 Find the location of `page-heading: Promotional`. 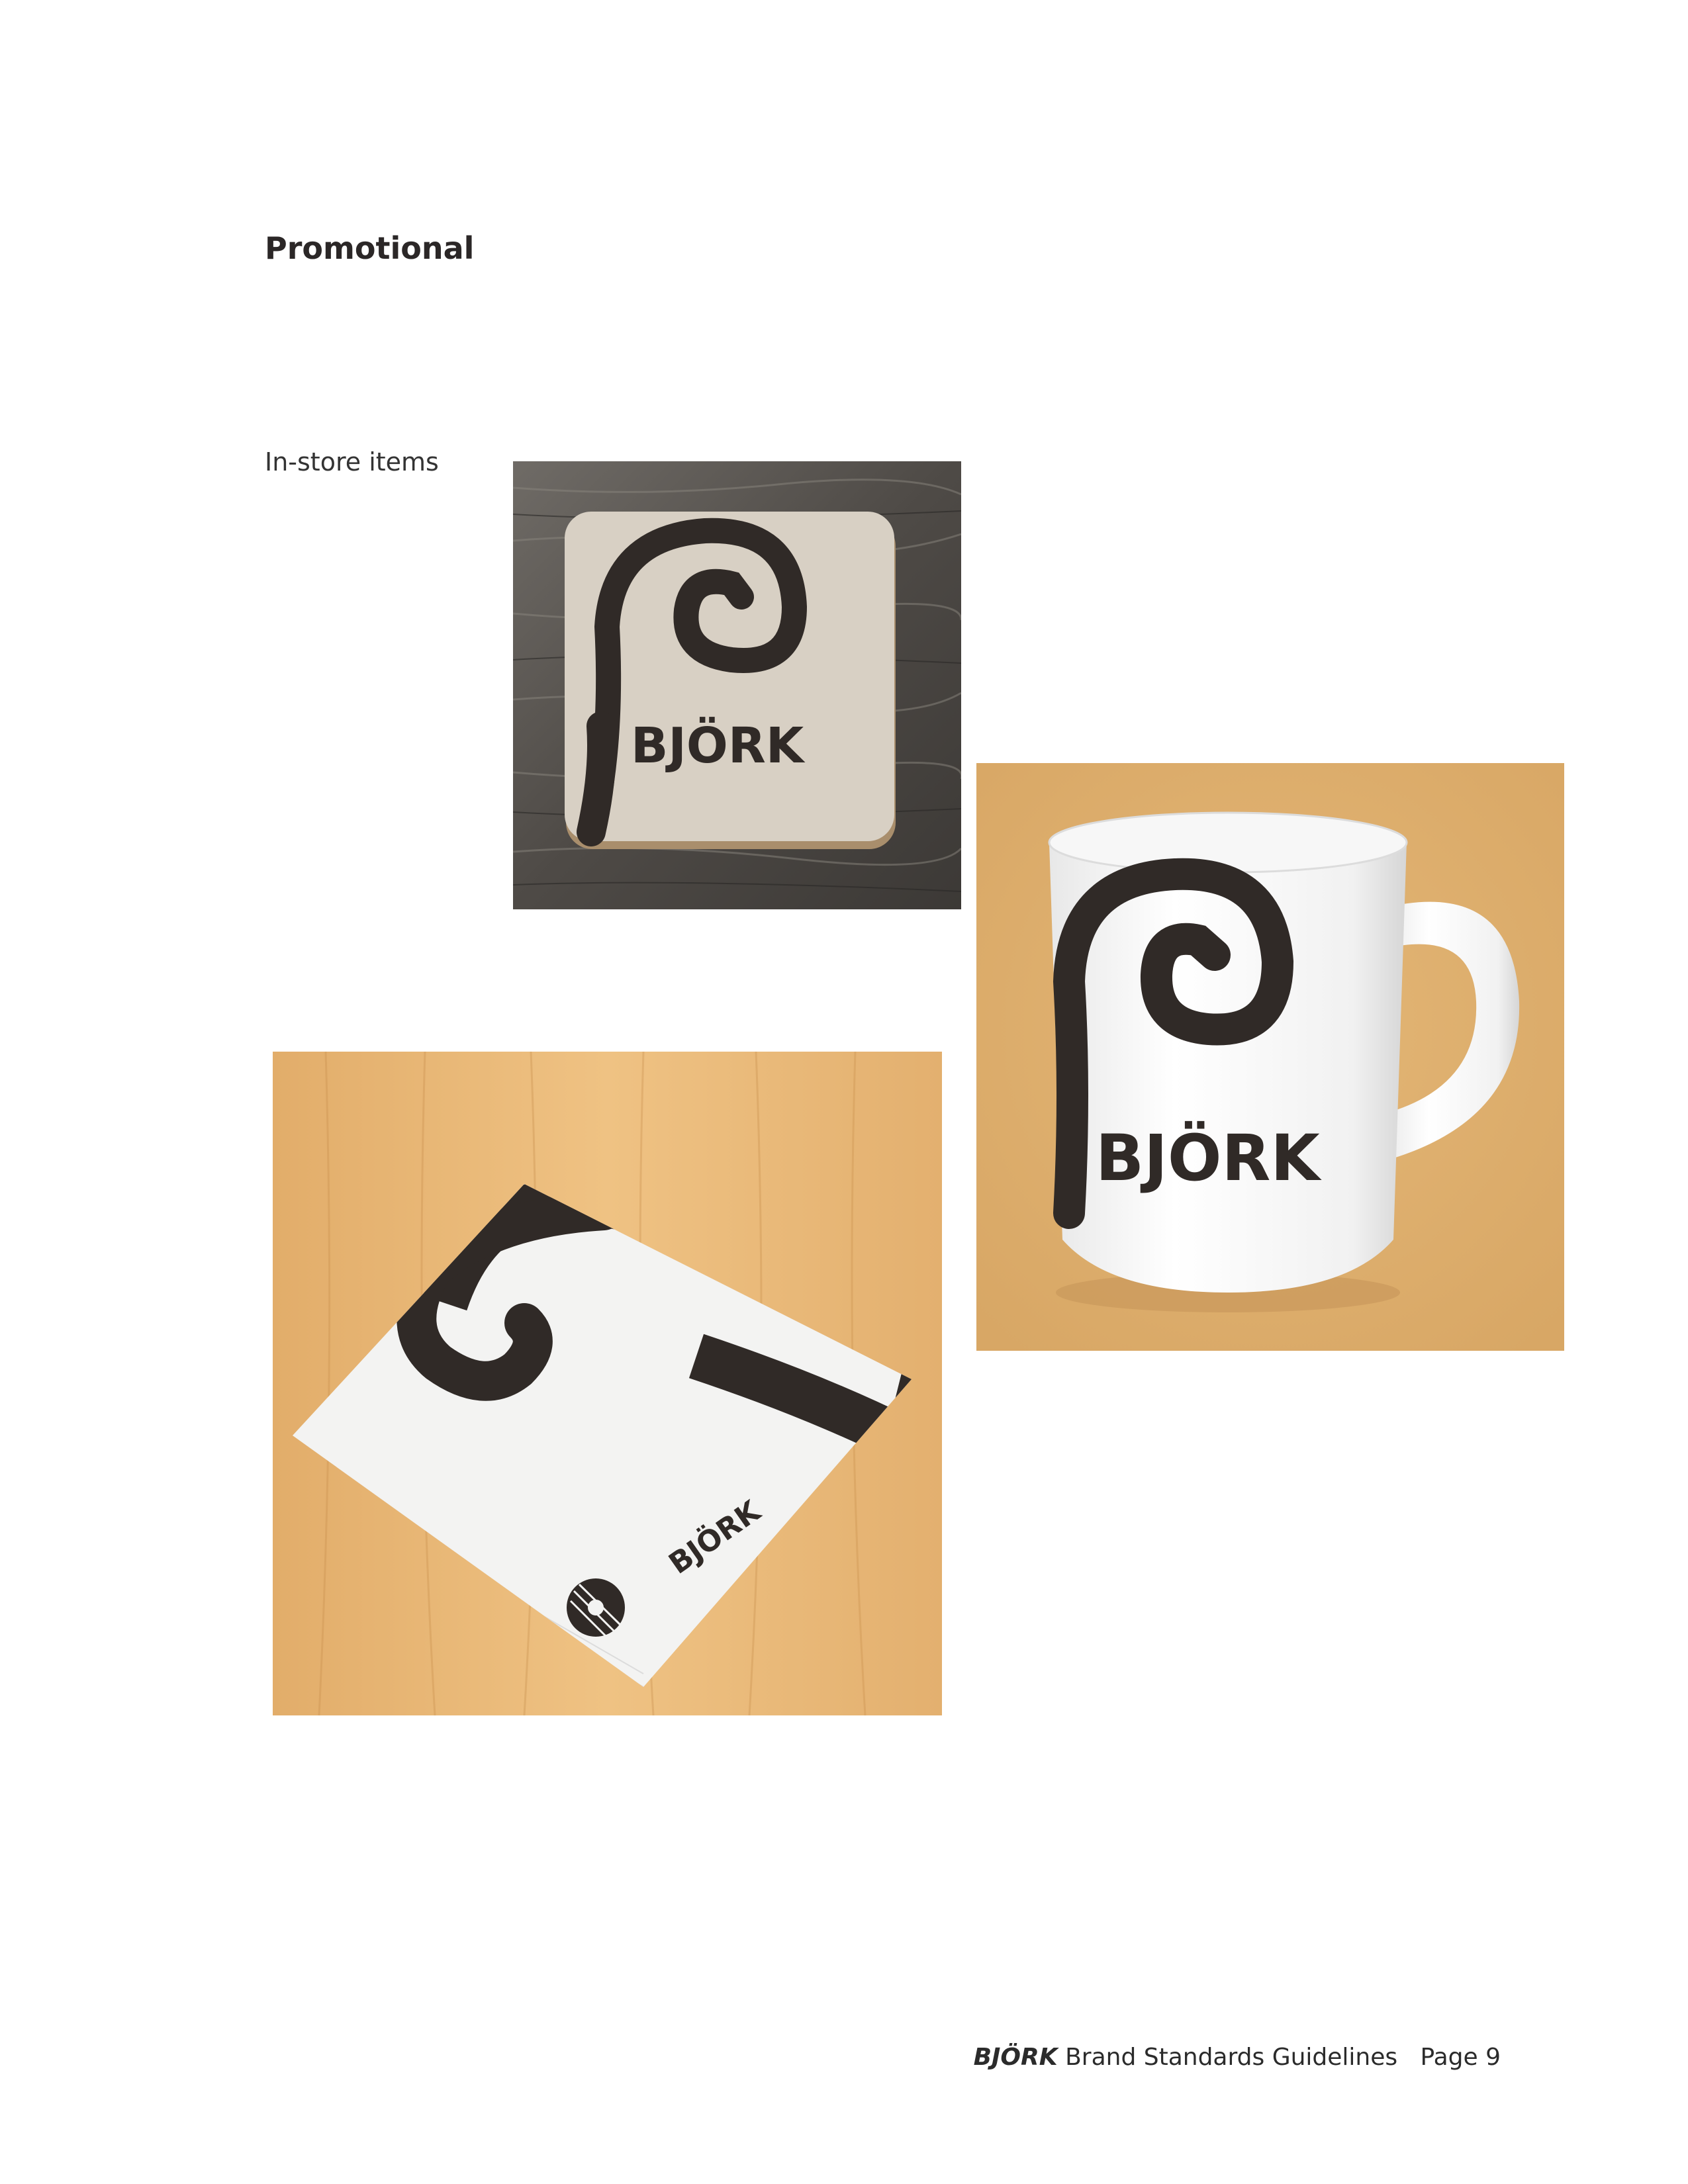

page-heading: Promotional is located at coordinates (370, 248).